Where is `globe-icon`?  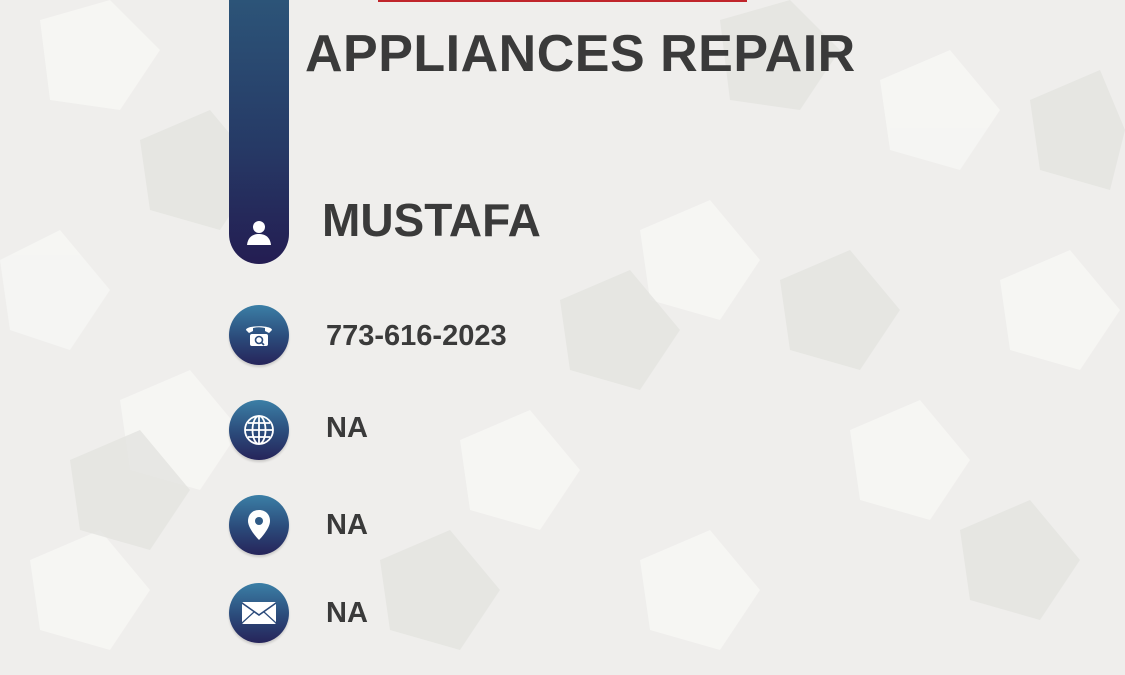 globe-icon is located at coordinates (259, 430).